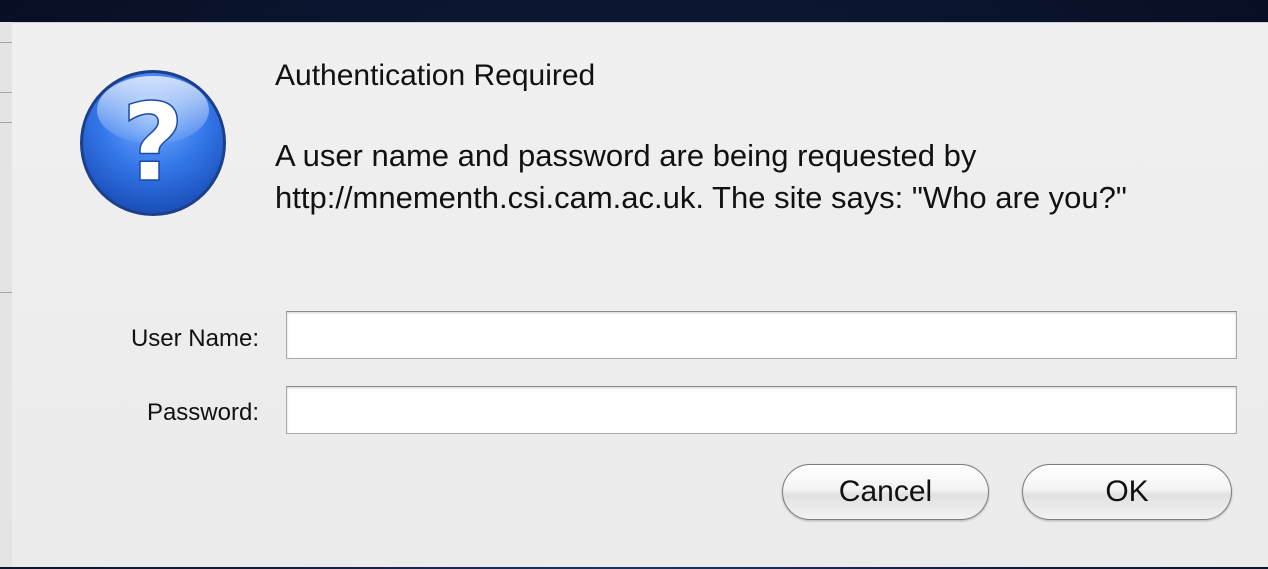 This screenshot has width=1268, height=569. What do you see at coordinates (1127, 492) in the screenshot?
I see `ok-button: OK` at bounding box center [1127, 492].